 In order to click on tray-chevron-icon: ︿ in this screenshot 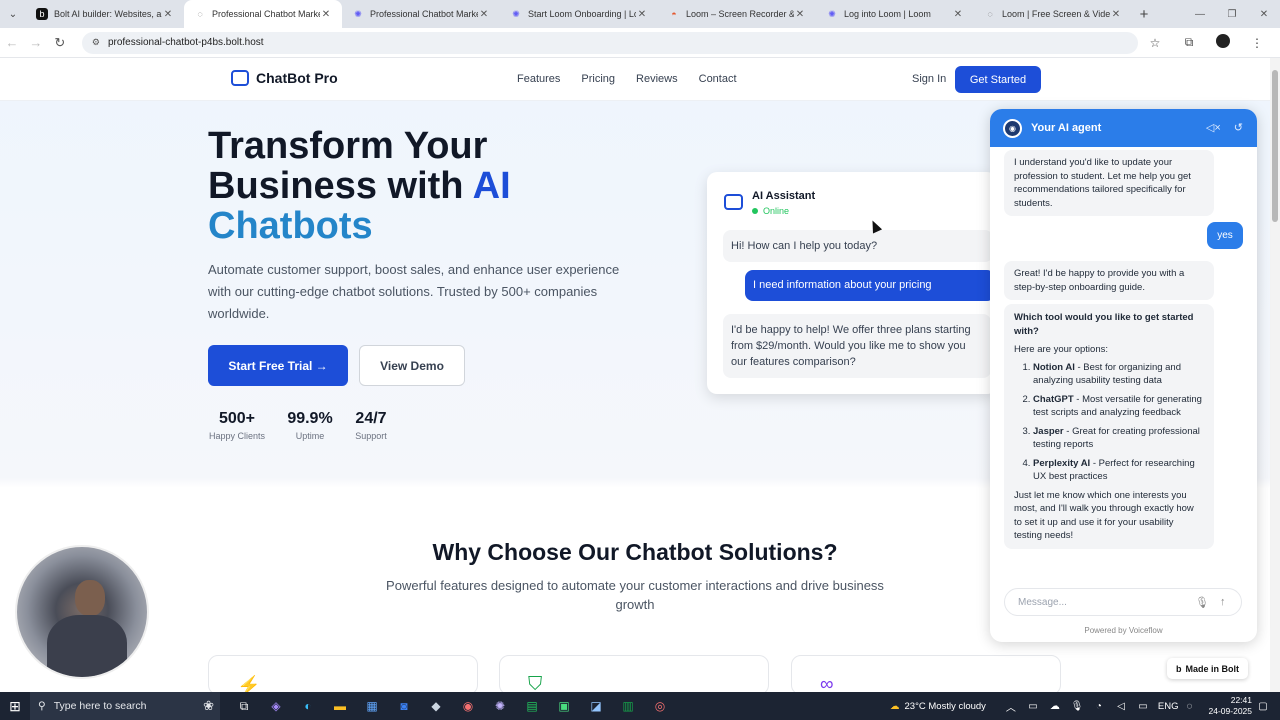, I will do `click(1011, 706)`.